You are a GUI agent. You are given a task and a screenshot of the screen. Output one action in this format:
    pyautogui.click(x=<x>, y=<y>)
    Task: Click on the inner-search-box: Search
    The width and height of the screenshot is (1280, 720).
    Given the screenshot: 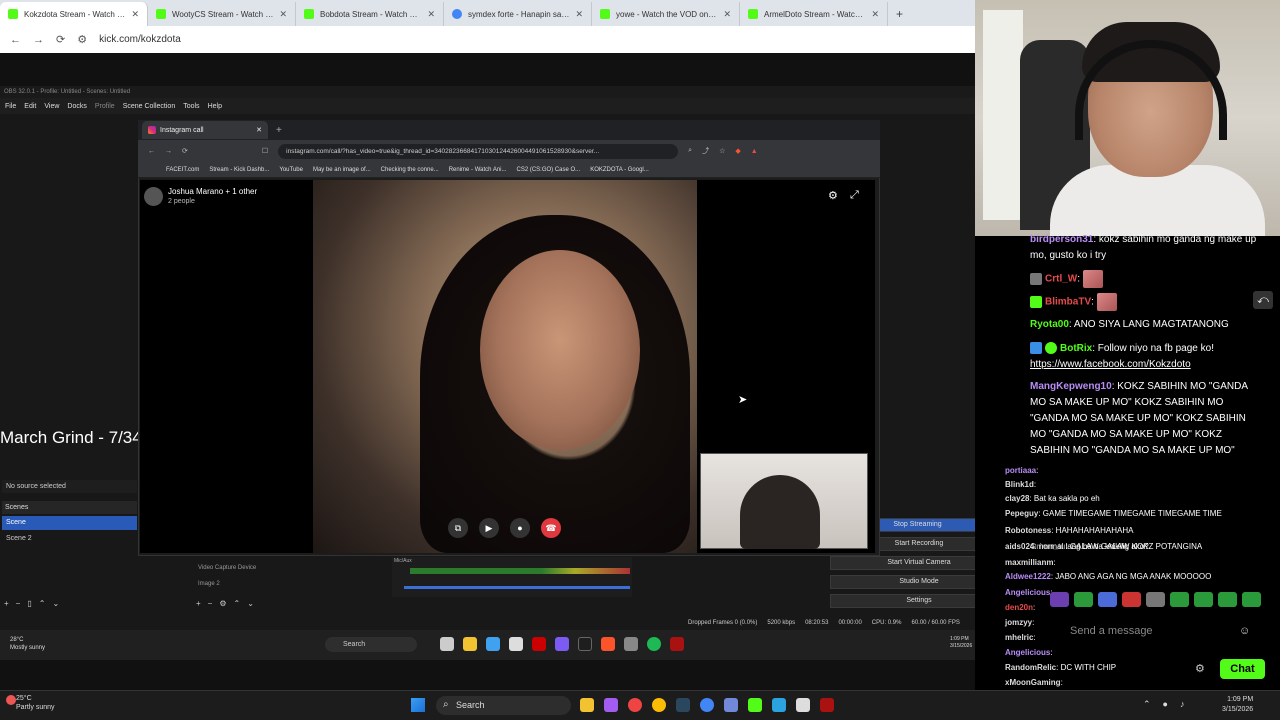 What is the action you would take?
    pyautogui.click(x=371, y=644)
    